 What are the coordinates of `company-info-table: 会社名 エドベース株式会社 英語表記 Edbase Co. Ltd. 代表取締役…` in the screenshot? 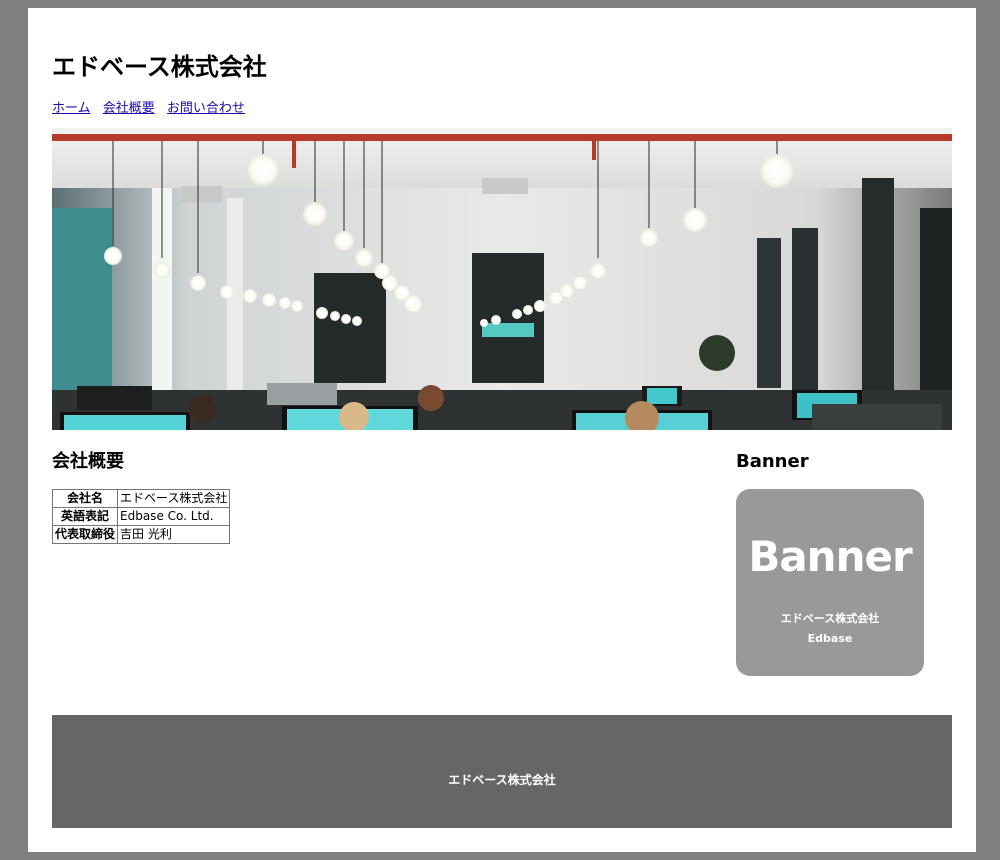 It's located at (141, 516).